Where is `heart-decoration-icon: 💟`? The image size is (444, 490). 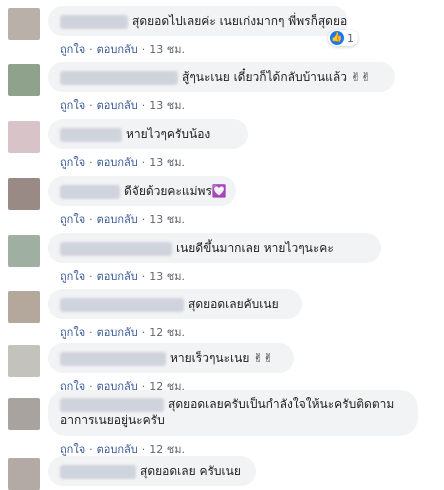 heart-decoration-icon: 💟 is located at coordinates (219, 191).